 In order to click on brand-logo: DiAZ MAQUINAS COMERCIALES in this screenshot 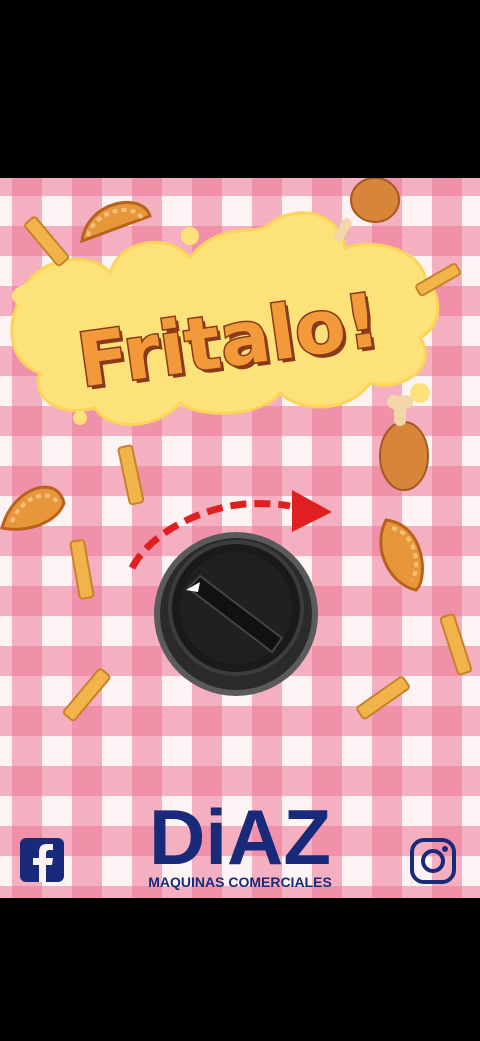, I will do `click(240, 841)`.